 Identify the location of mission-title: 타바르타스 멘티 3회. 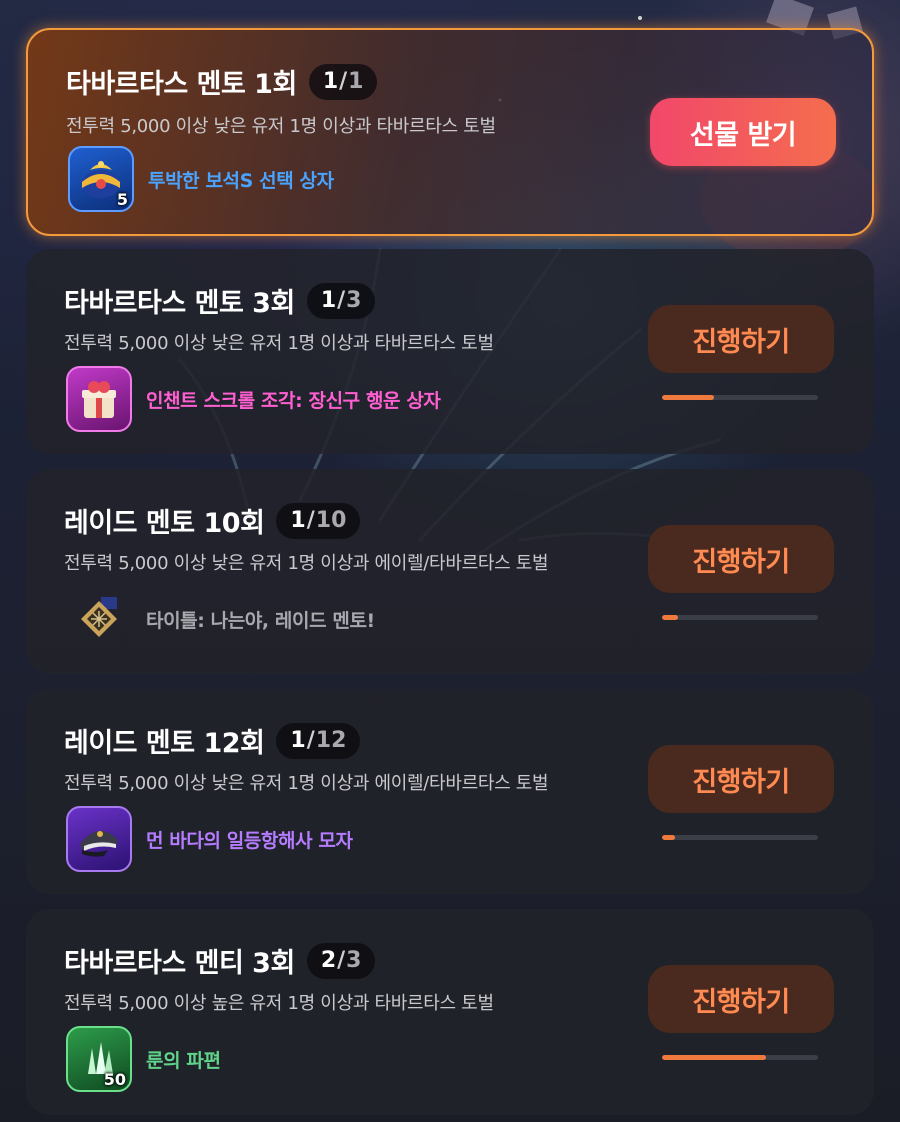
(179, 963).